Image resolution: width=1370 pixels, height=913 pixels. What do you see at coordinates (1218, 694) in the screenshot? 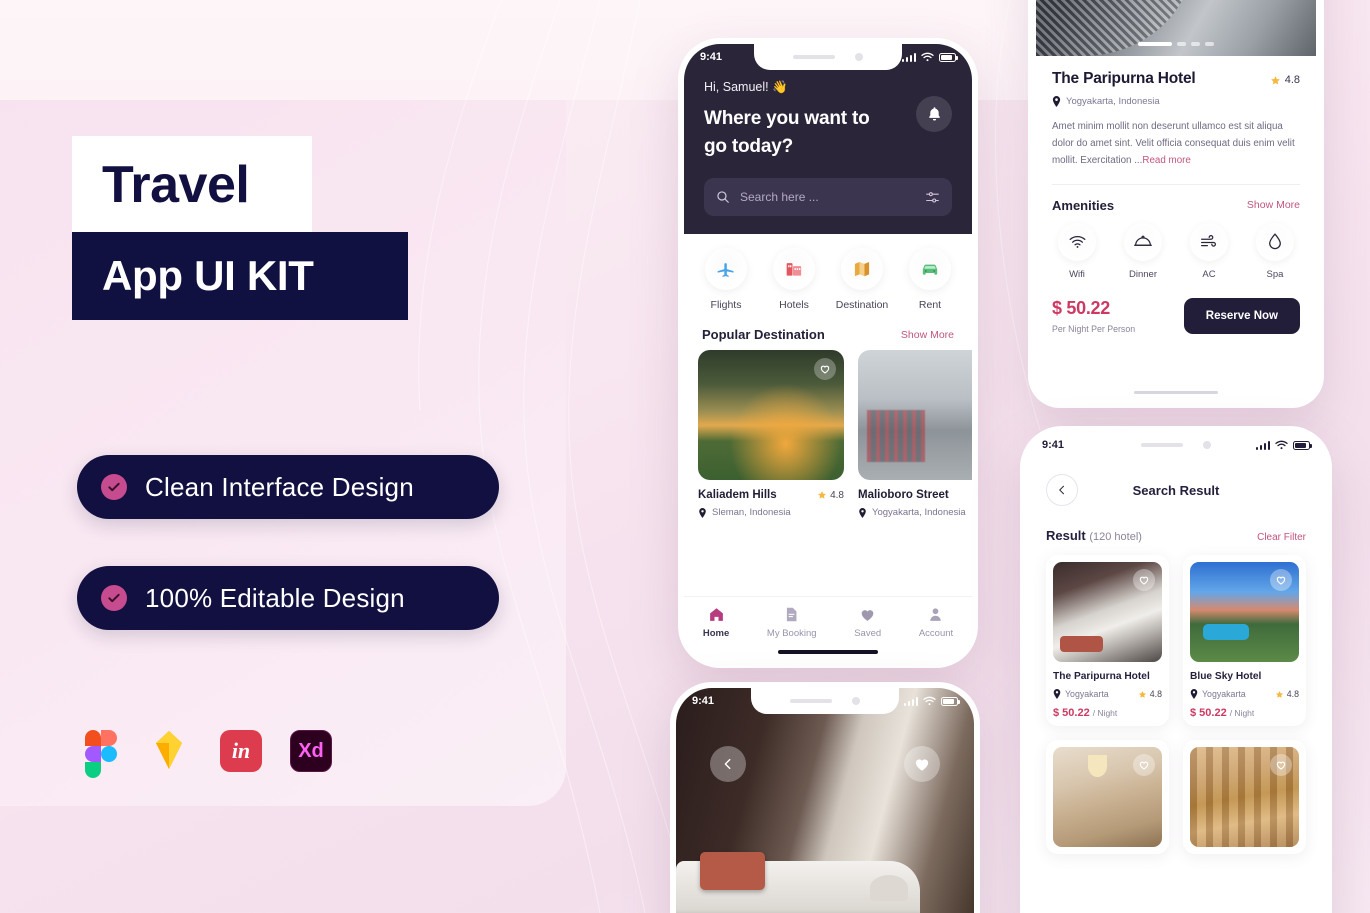
I see `result-location-row: Yogyakarta` at bounding box center [1218, 694].